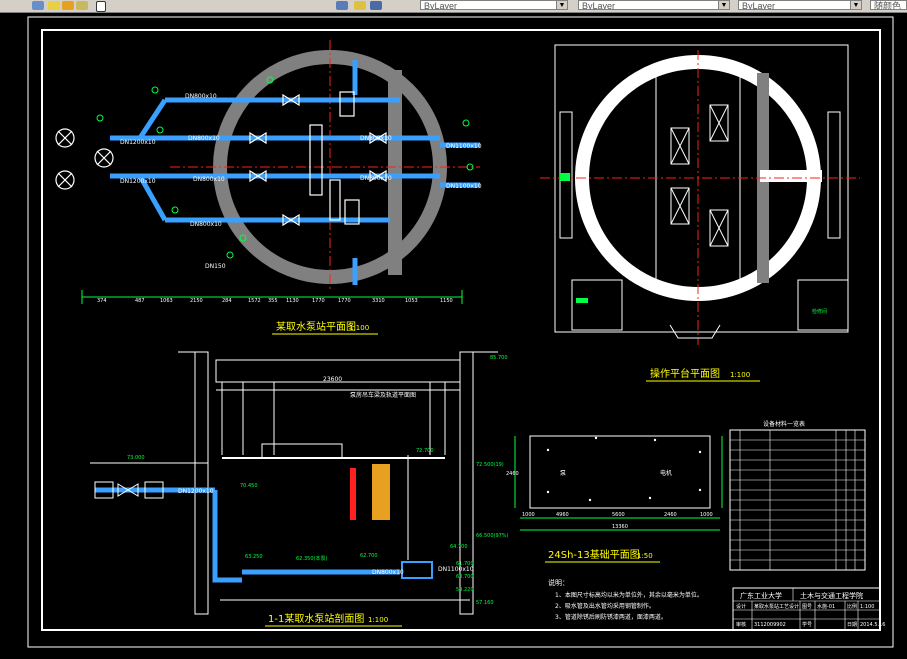 This screenshot has height=659, width=907. I want to click on dimension-text: 284, so click(227, 301).